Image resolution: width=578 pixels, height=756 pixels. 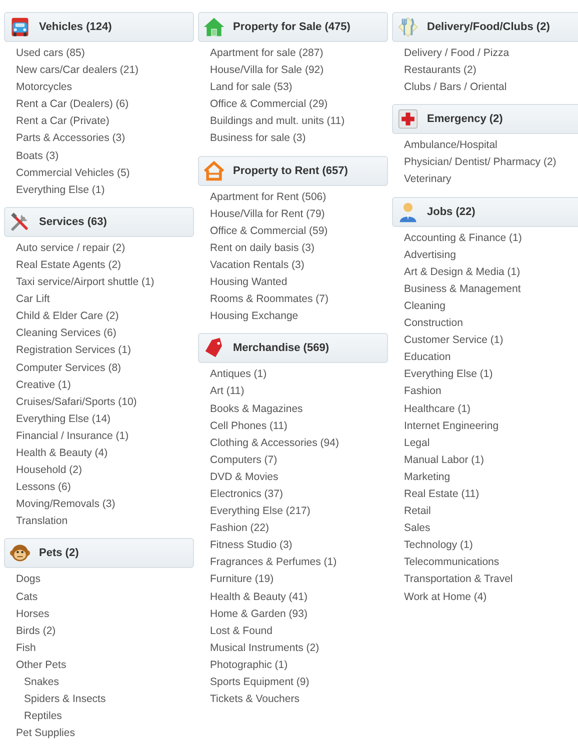 I want to click on category-link: Boats (3), so click(x=37, y=156).